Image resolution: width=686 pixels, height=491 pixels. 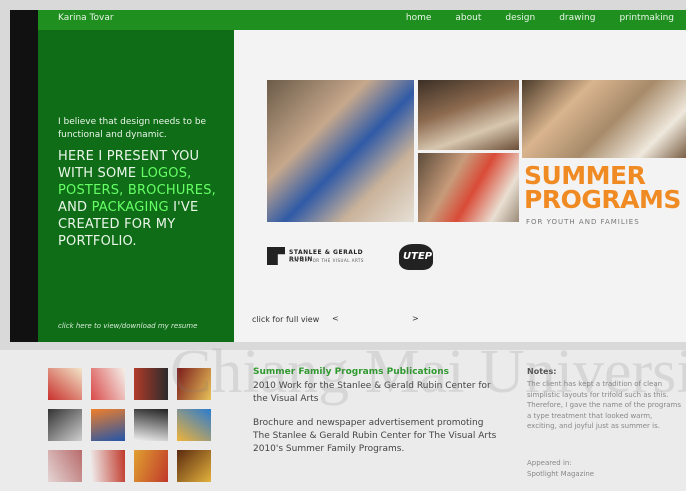 I want to click on utep-logo: UTEP, so click(x=417, y=257).